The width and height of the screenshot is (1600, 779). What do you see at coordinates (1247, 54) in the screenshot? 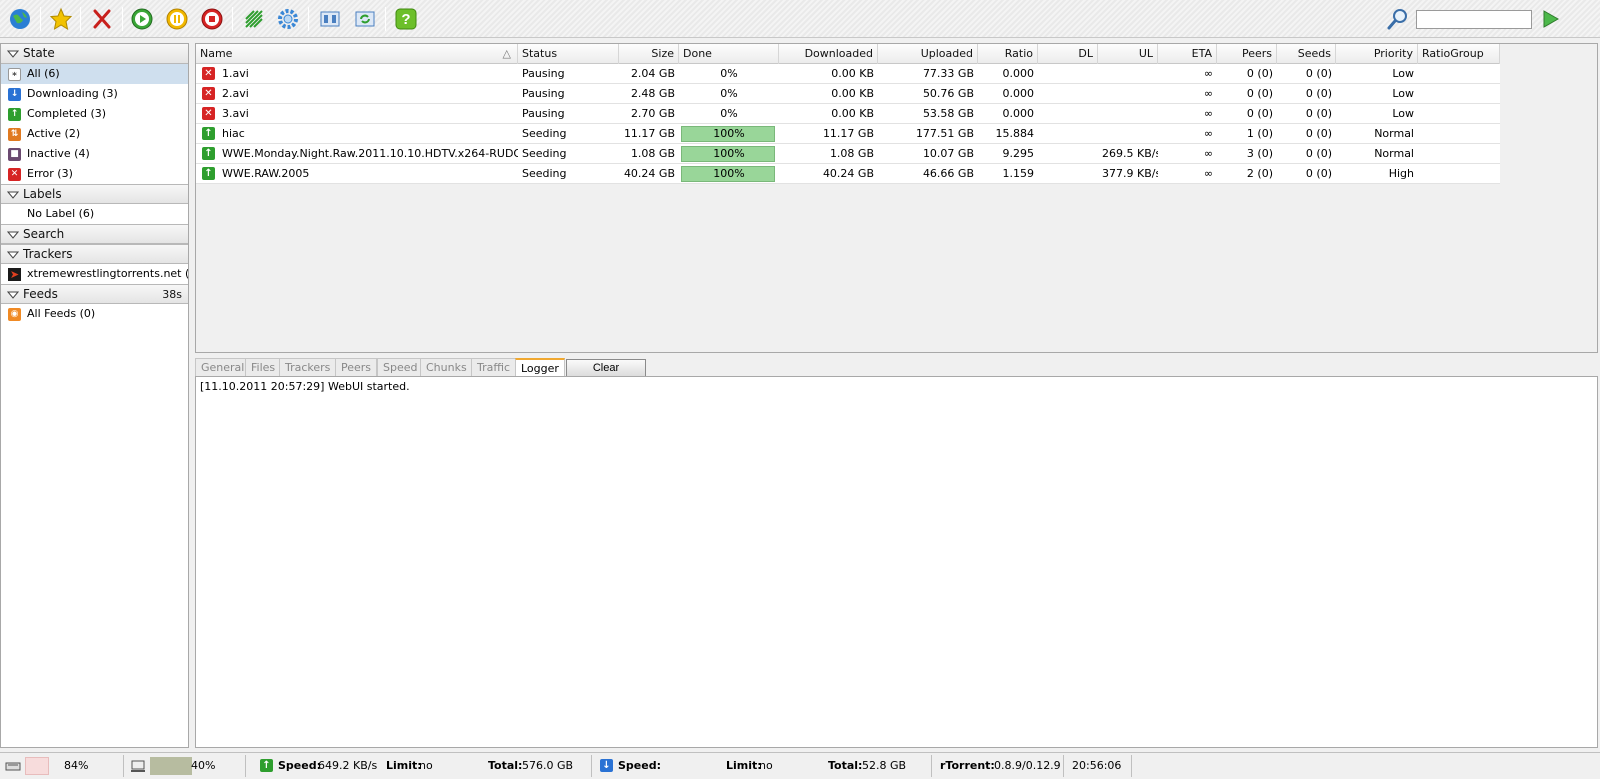
I see `column-header-peers: Peers` at bounding box center [1247, 54].